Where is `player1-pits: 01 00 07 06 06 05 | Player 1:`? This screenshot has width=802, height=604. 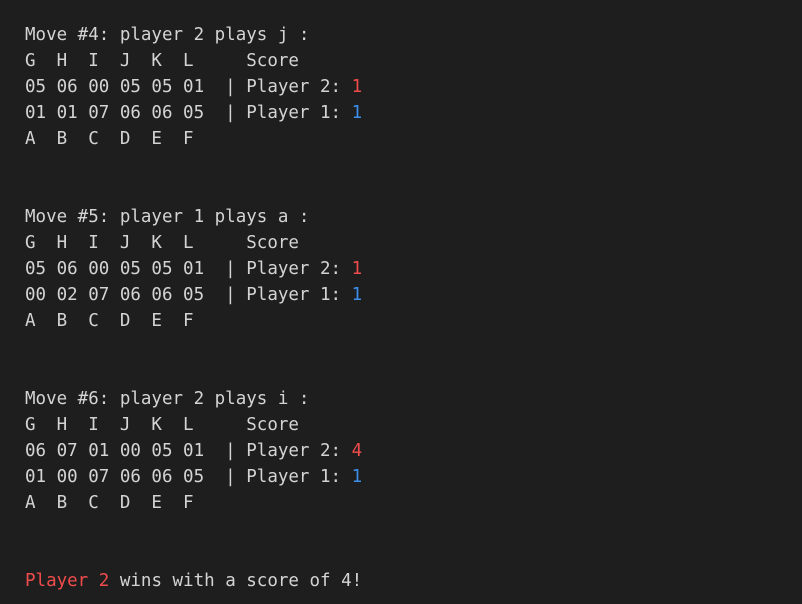
player1-pits: 01 00 07 06 06 05 | Player 1: is located at coordinates (188, 477).